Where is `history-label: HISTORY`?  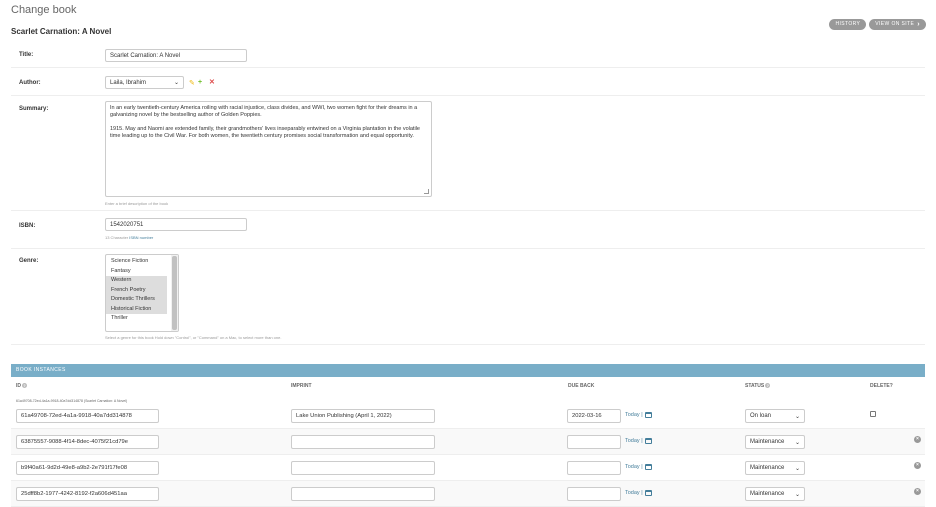
history-label: HISTORY is located at coordinates (848, 24).